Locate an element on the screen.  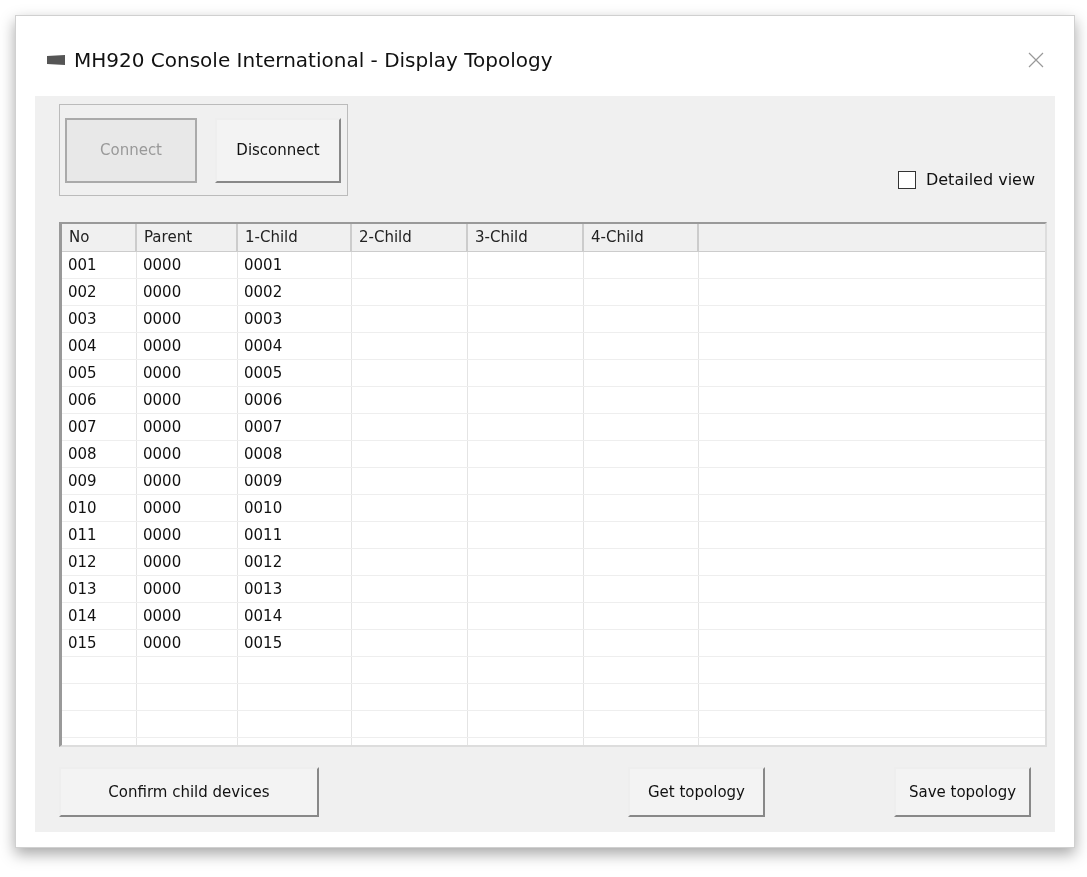
table-cell: 010 is located at coordinates (99, 508).